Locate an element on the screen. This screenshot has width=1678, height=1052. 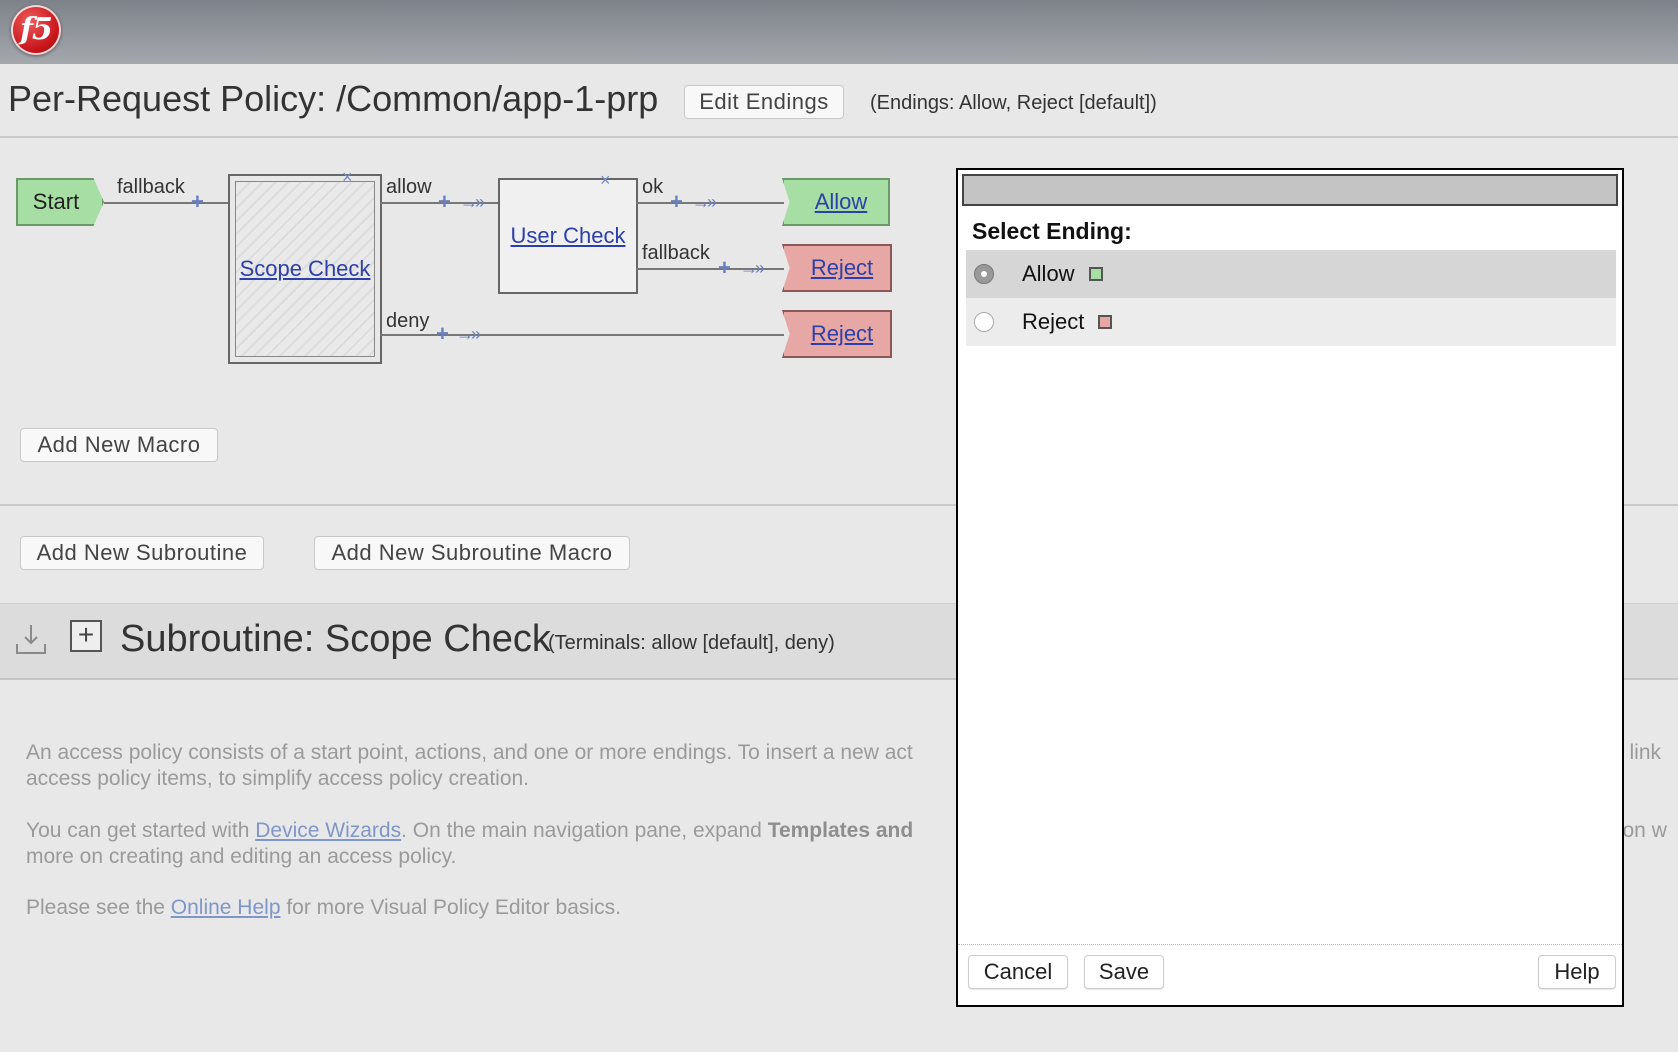
reject-color-swatch is located at coordinates (1105, 322).